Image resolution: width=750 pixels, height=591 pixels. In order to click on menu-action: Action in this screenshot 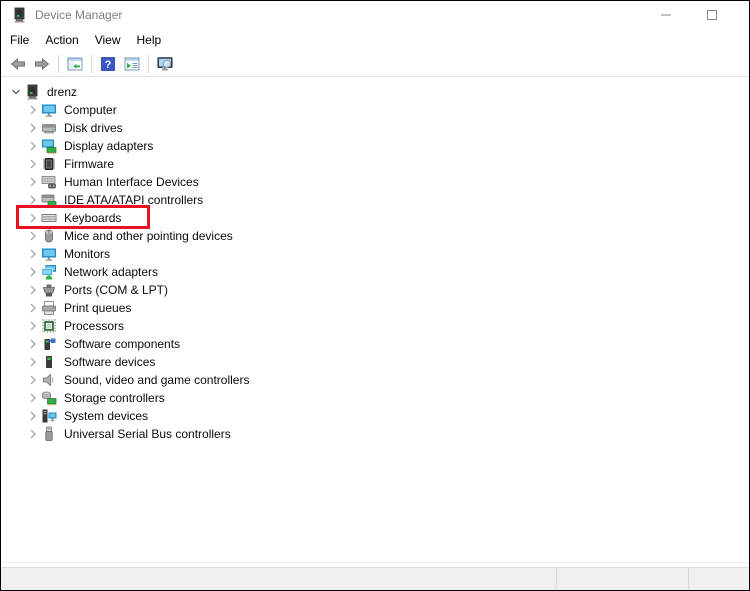, I will do `click(61, 40)`.